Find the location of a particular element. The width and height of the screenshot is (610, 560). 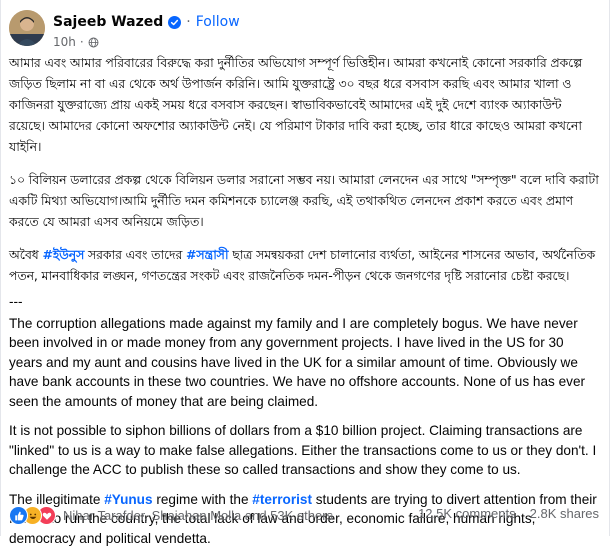

avatar is located at coordinates (27, 28).